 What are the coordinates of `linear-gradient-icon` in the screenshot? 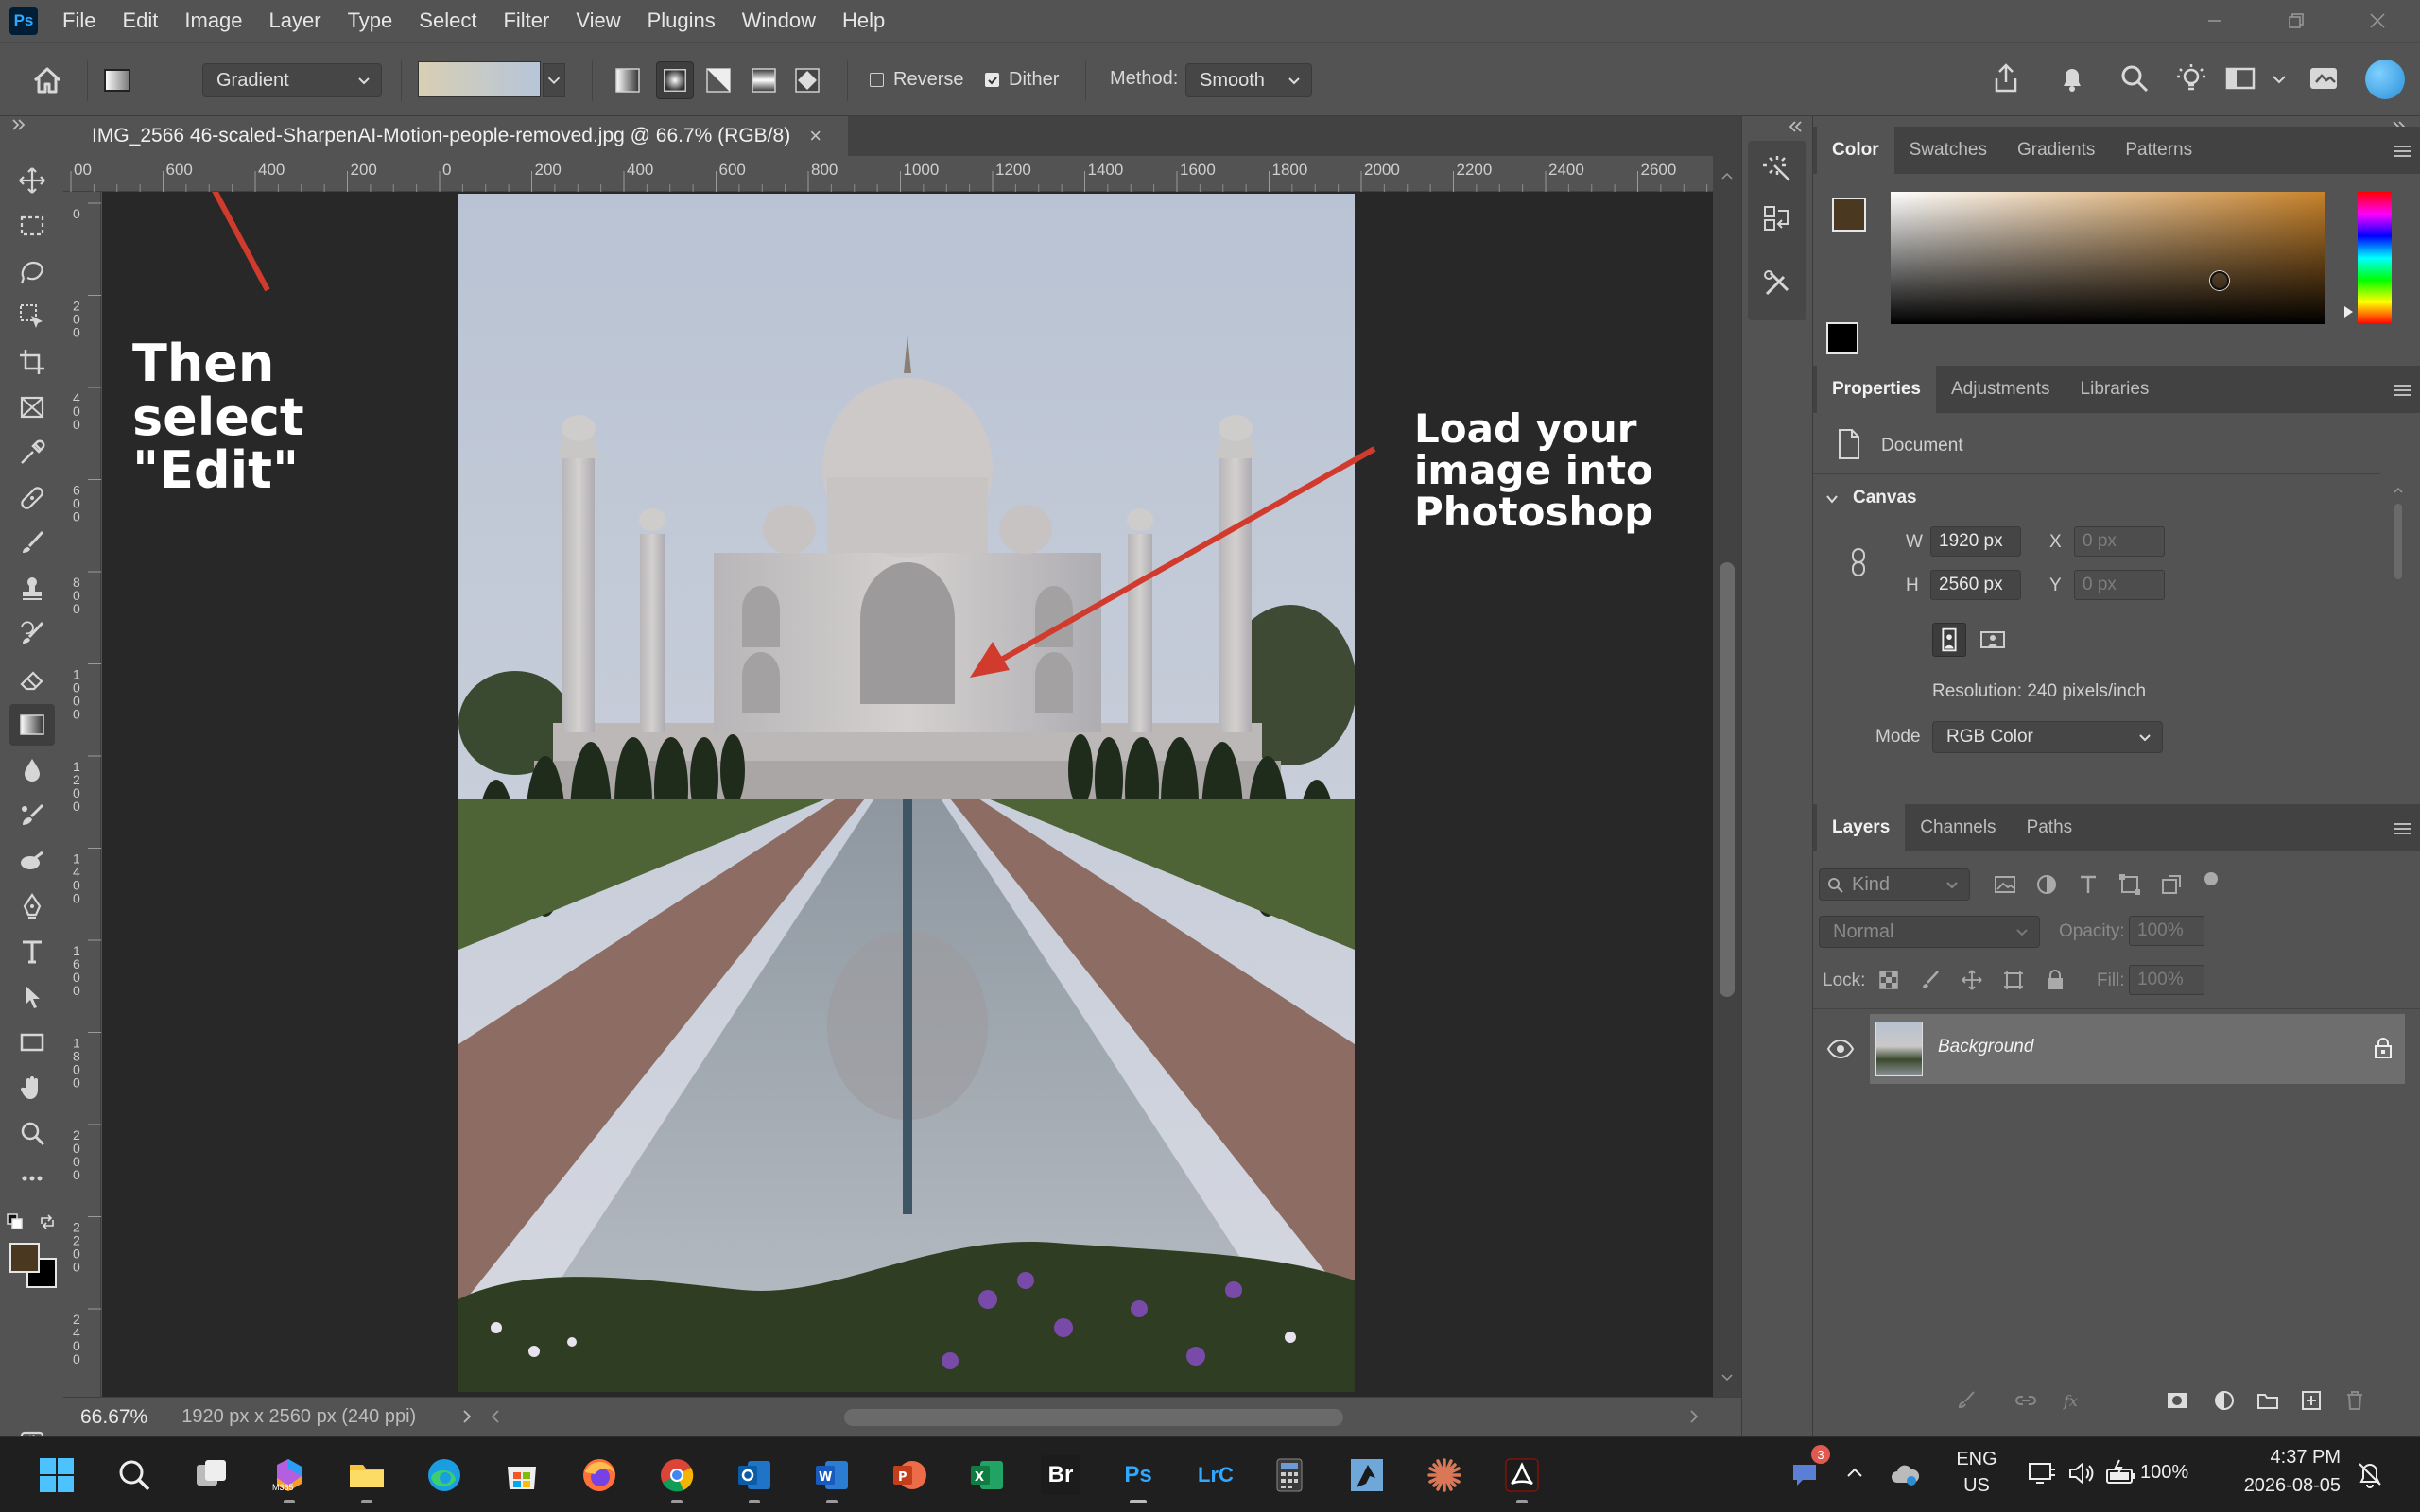 It's located at (628, 80).